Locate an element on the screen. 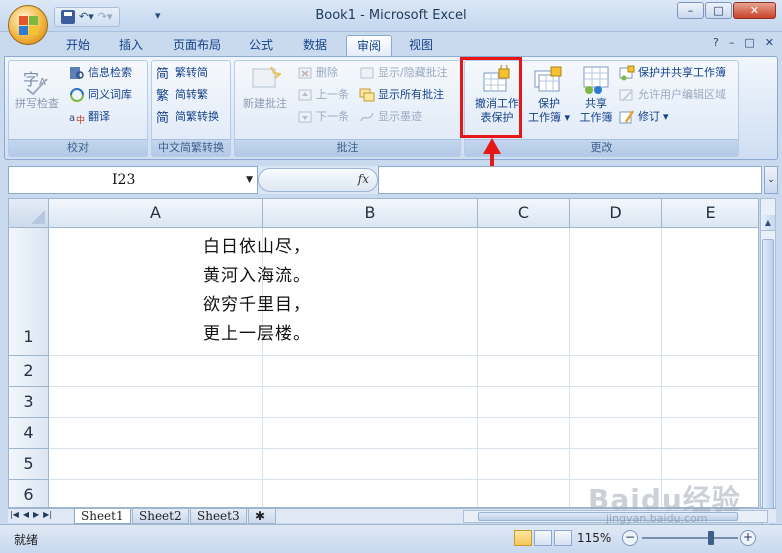  select-all-button is located at coordinates (29, 213).